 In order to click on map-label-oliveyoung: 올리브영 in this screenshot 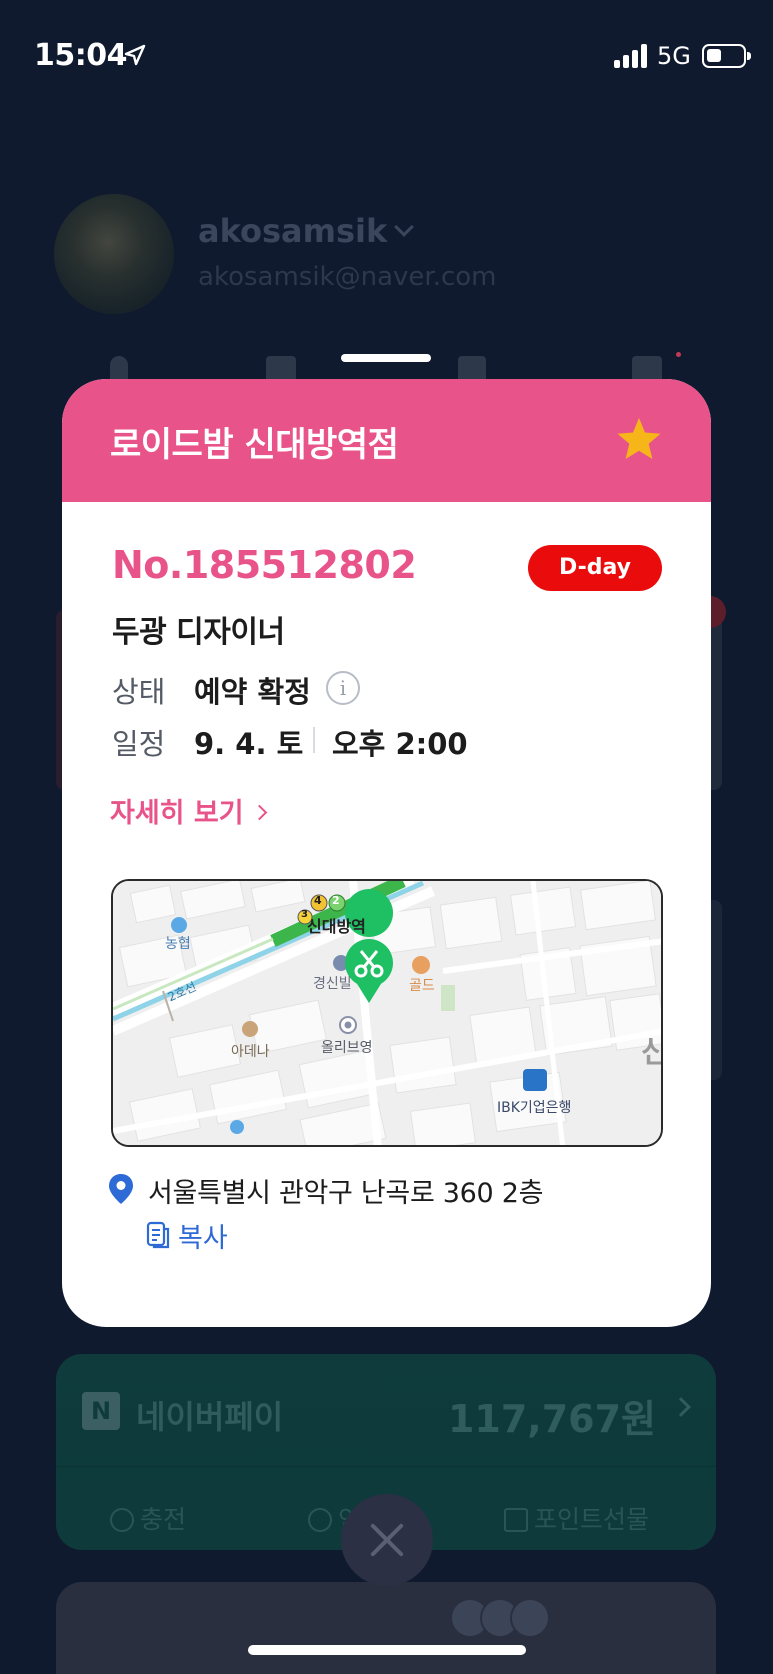, I will do `click(347, 1048)`.